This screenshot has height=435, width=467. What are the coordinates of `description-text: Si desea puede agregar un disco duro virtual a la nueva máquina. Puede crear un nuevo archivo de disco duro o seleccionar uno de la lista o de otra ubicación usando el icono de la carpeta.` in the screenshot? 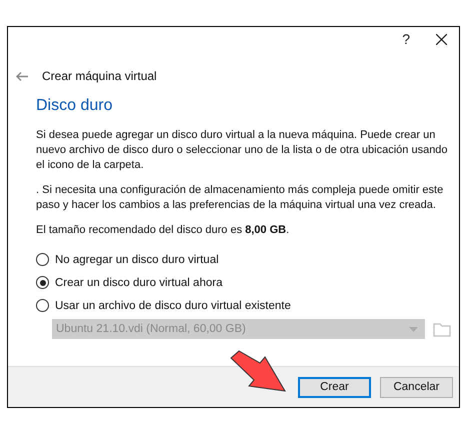 It's located at (242, 150).